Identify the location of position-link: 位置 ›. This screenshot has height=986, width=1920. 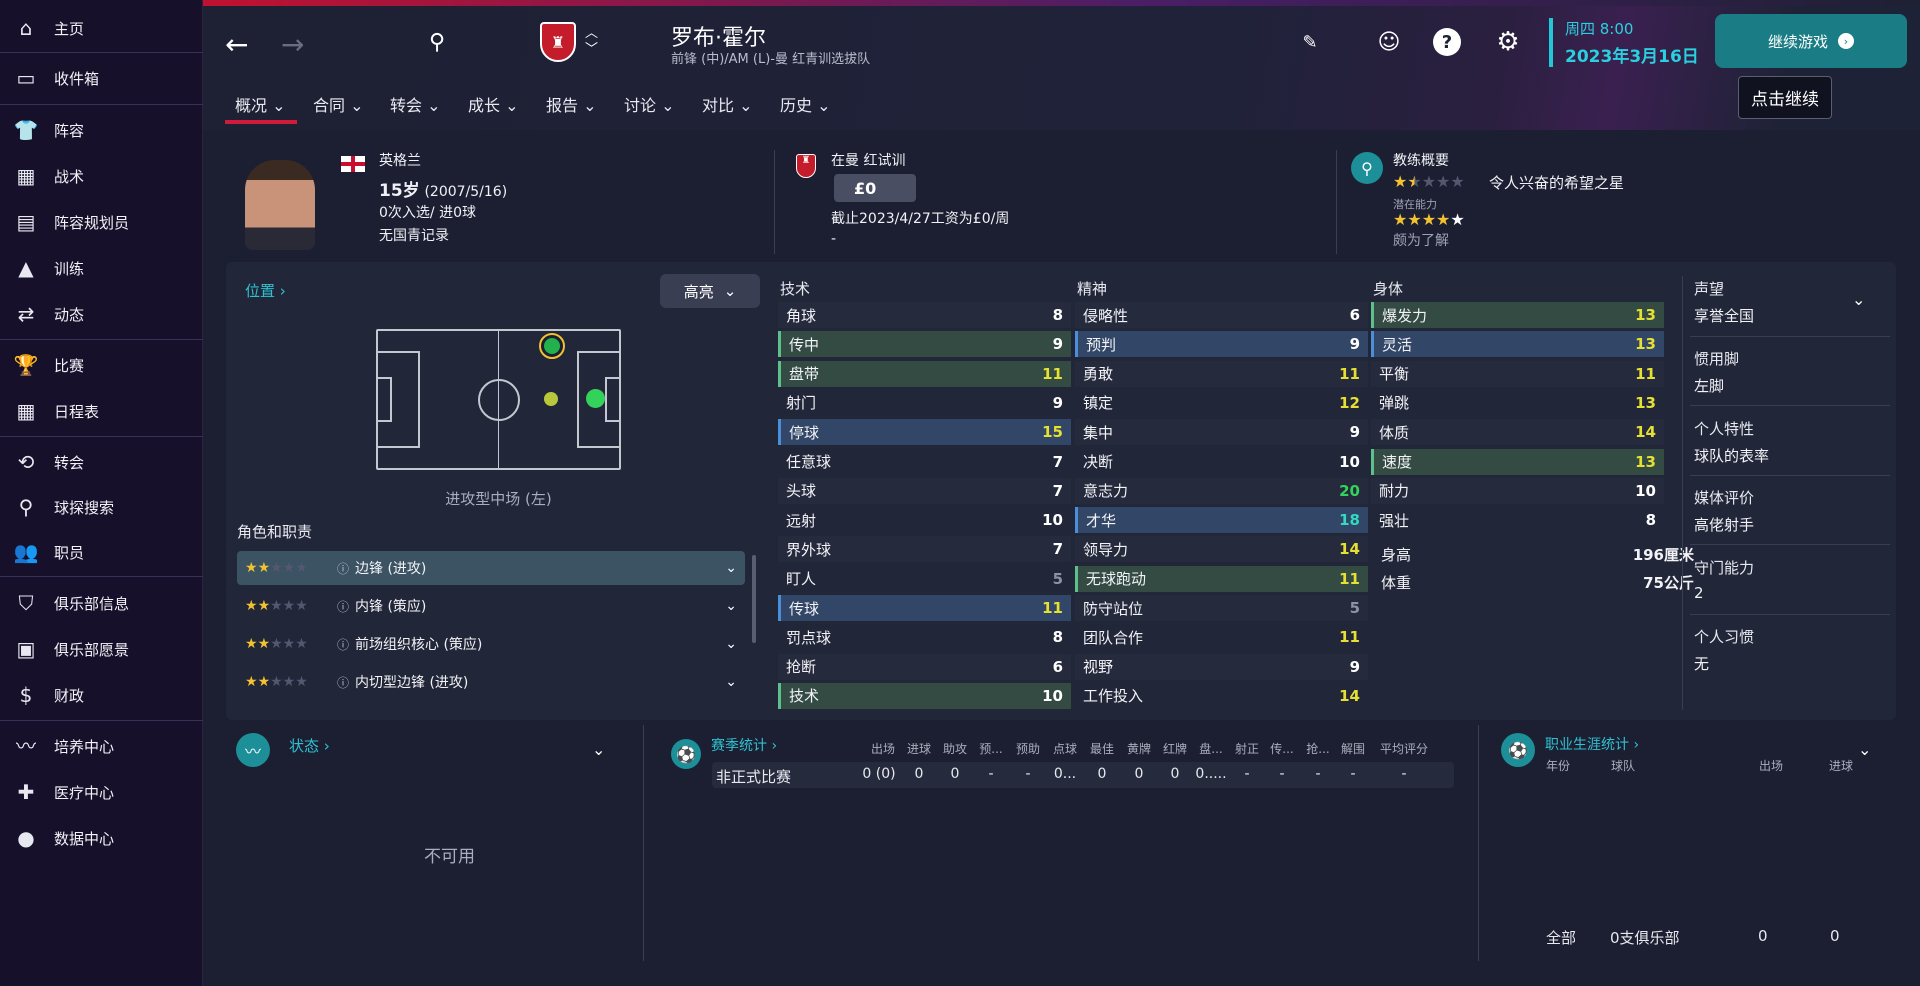
(265, 290).